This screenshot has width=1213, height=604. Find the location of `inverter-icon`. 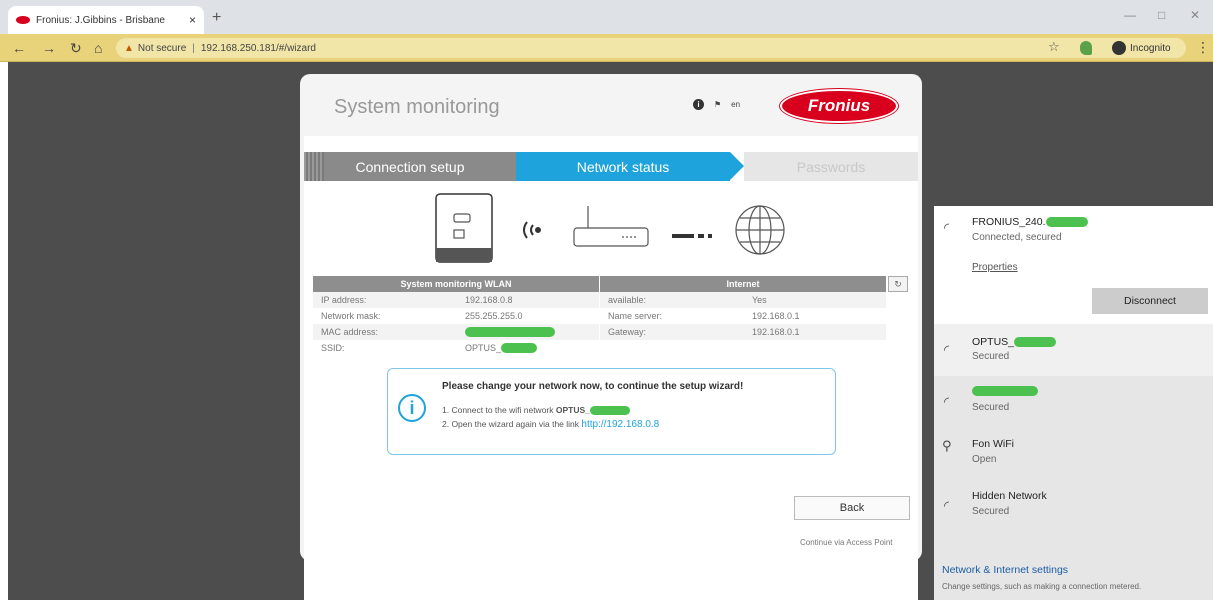

inverter-icon is located at coordinates (464, 228).